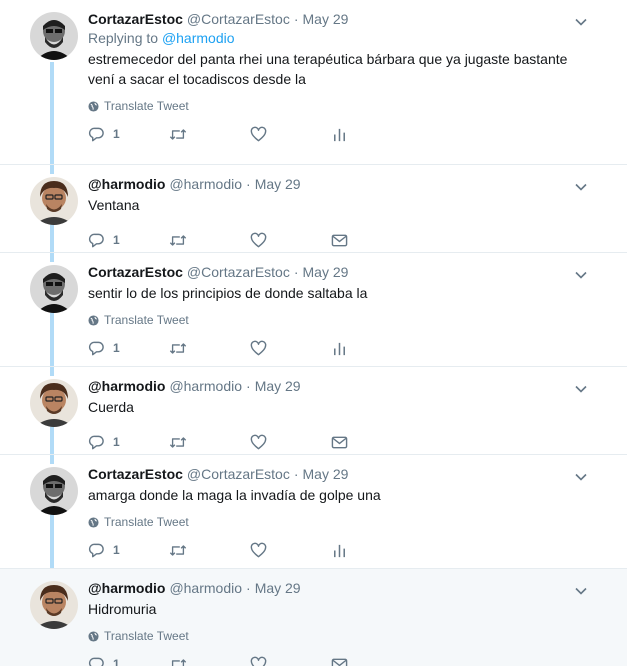  Describe the element at coordinates (122, 609) in the screenshot. I see `tweet-text: Hidromuria` at that location.